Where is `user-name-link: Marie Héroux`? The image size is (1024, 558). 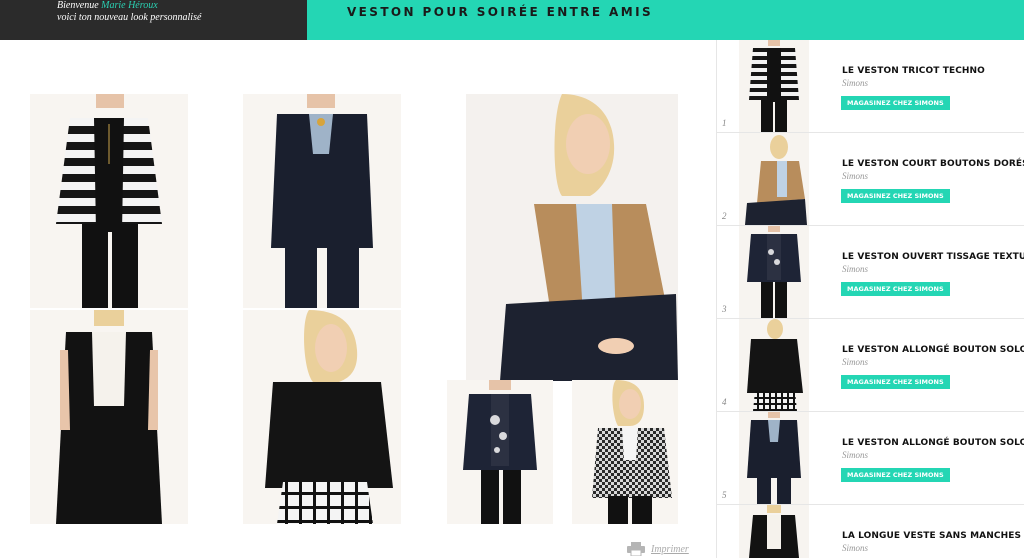
user-name-link: Marie Héroux is located at coordinates (129, 5).